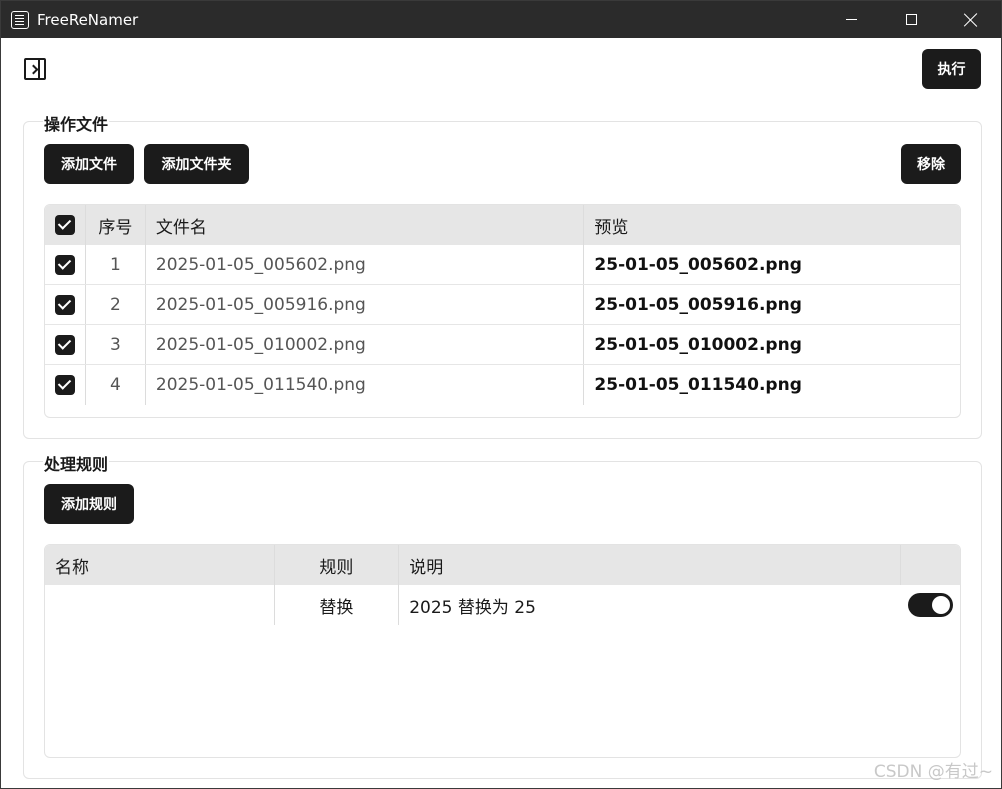  Describe the element at coordinates (931, 605) in the screenshot. I see `rule-enabled-toggle` at that location.